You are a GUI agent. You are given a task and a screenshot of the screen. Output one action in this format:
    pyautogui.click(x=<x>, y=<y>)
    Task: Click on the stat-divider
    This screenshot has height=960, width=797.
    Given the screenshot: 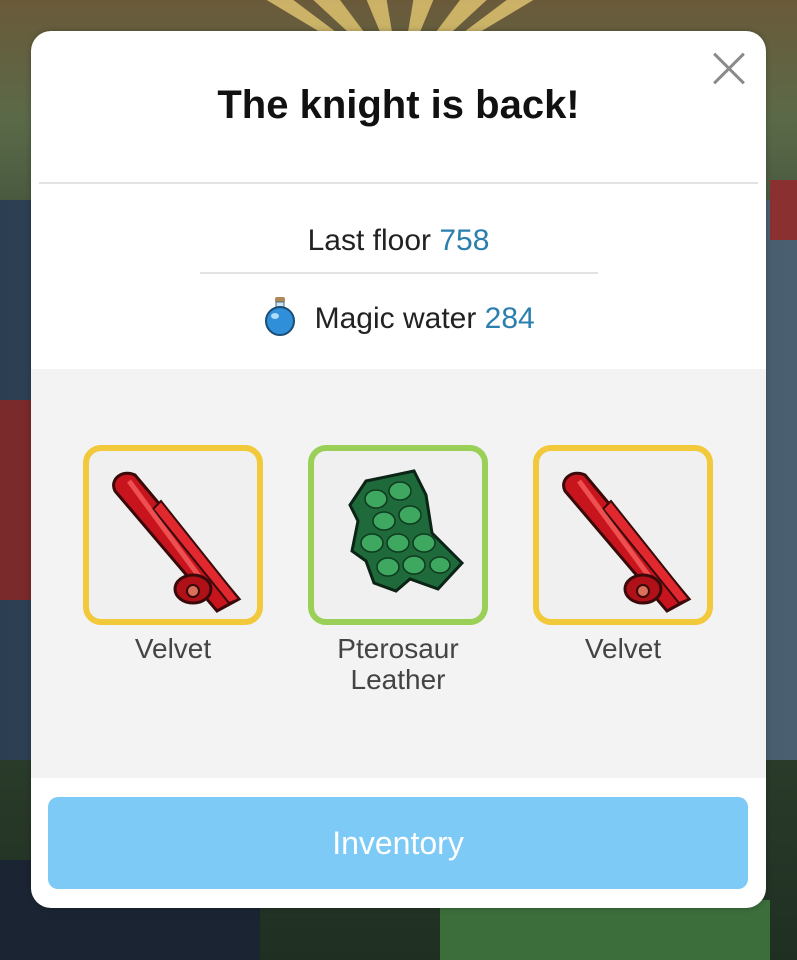 What is the action you would take?
    pyautogui.click(x=399, y=273)
    